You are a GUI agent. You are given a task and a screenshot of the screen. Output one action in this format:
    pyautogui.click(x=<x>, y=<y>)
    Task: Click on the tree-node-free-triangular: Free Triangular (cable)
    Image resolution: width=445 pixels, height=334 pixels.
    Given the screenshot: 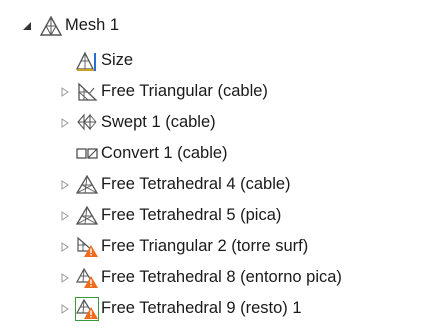 What is the action you would take?
    pyautogui.click(x=163, y=91)
    